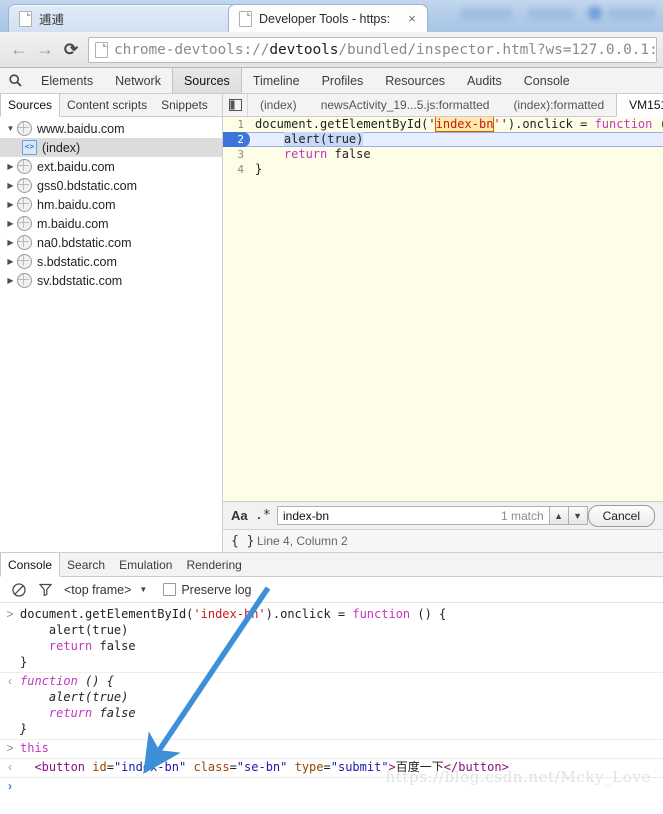 Image resolution: width=663 pixels, height=814 pixels. I want to click on drawer-tab-emulation: Emulation, so click(145, 564).